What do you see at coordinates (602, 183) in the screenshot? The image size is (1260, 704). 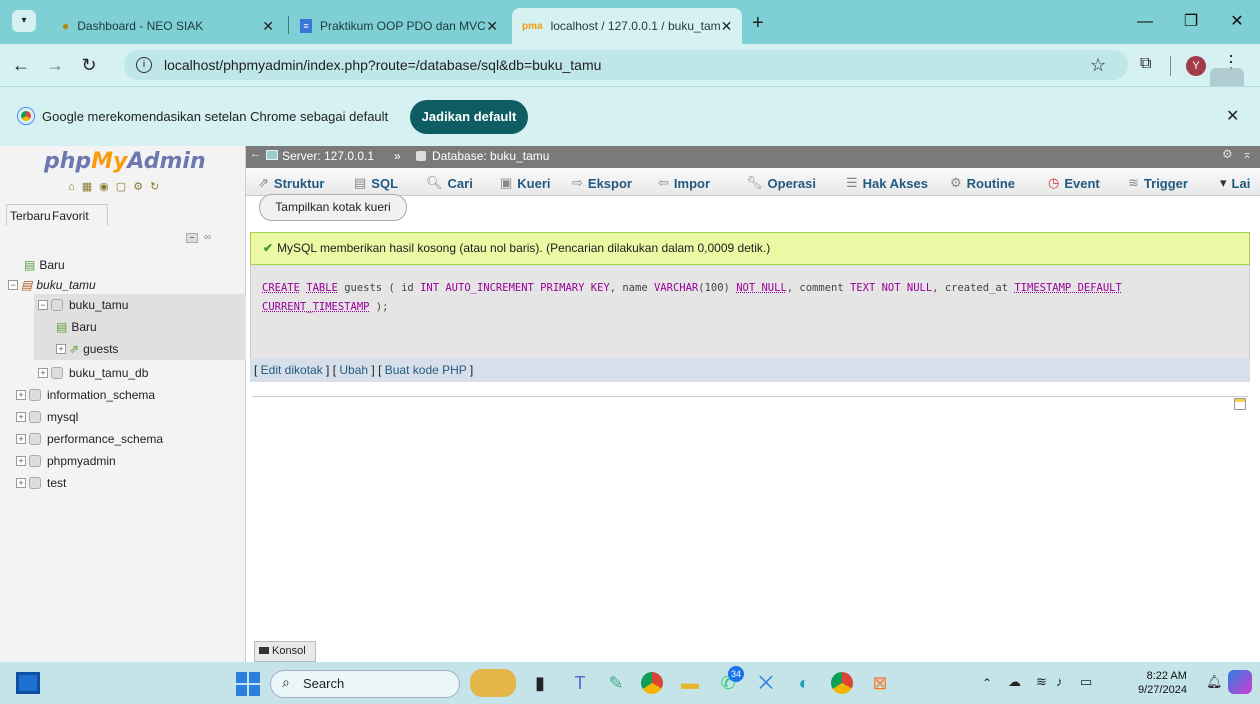 I see `tab-ekspor: ⇨ Ekspor` at bounding box center [602, 183].